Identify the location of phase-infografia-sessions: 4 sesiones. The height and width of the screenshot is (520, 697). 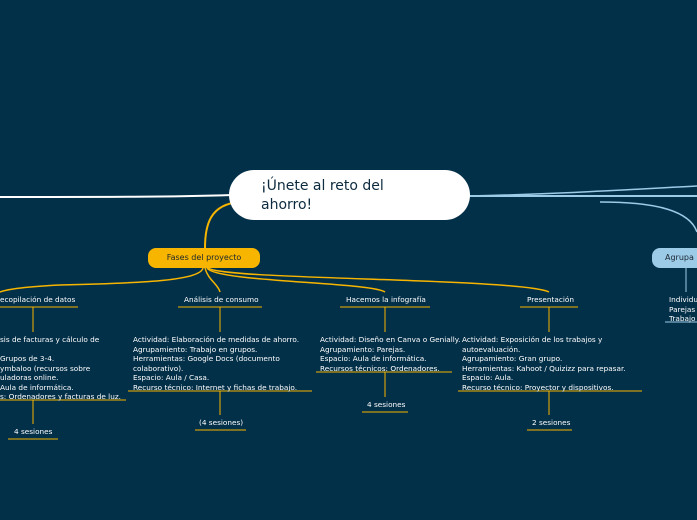
(386, 405).